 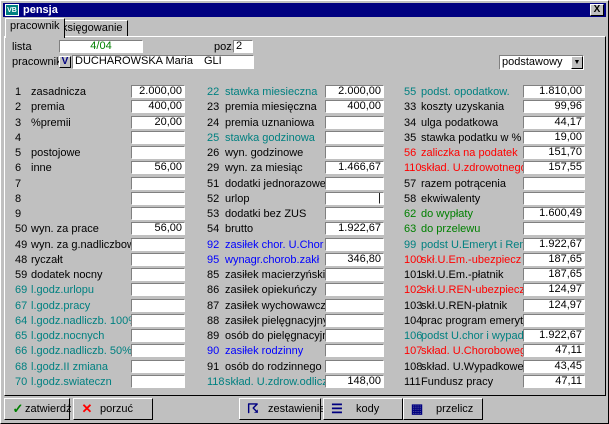 What do you see at coordinates (410, 229) in the screenshot?
I see `row-number: 63` at bounding box center [410, 229].